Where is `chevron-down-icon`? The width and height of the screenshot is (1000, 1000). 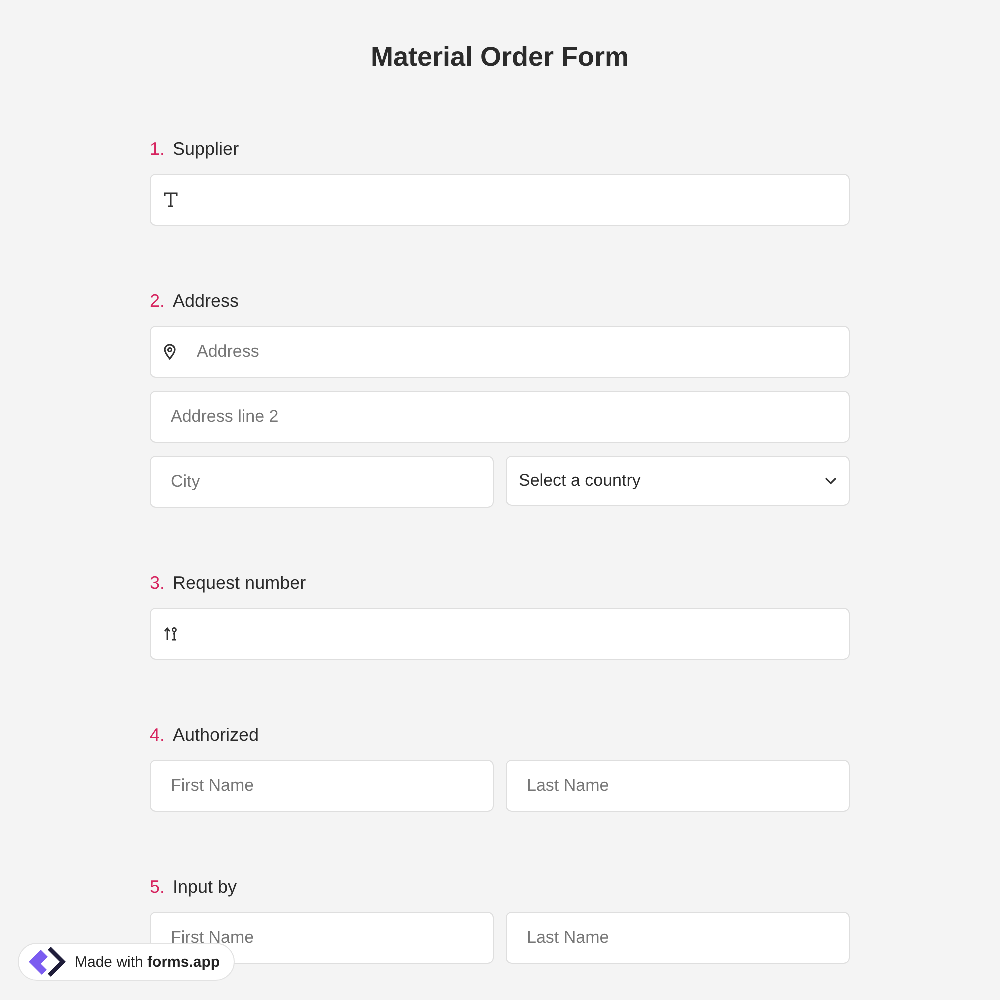
chevron-down-icon is located at coordinates (831, 481).